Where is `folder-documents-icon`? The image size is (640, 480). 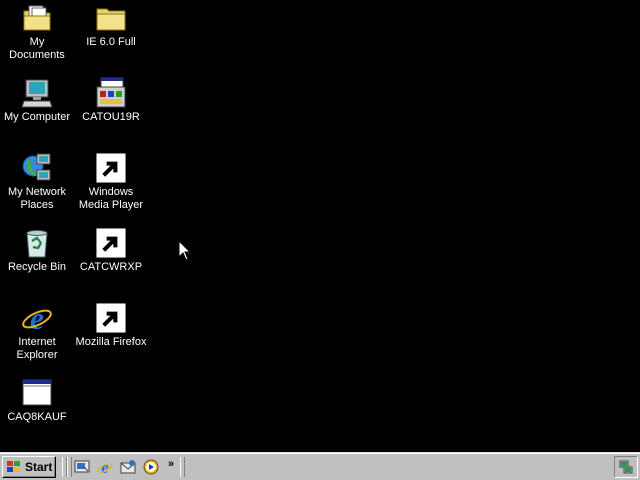
folder-documents-icon is located at coordinates (37, 18).